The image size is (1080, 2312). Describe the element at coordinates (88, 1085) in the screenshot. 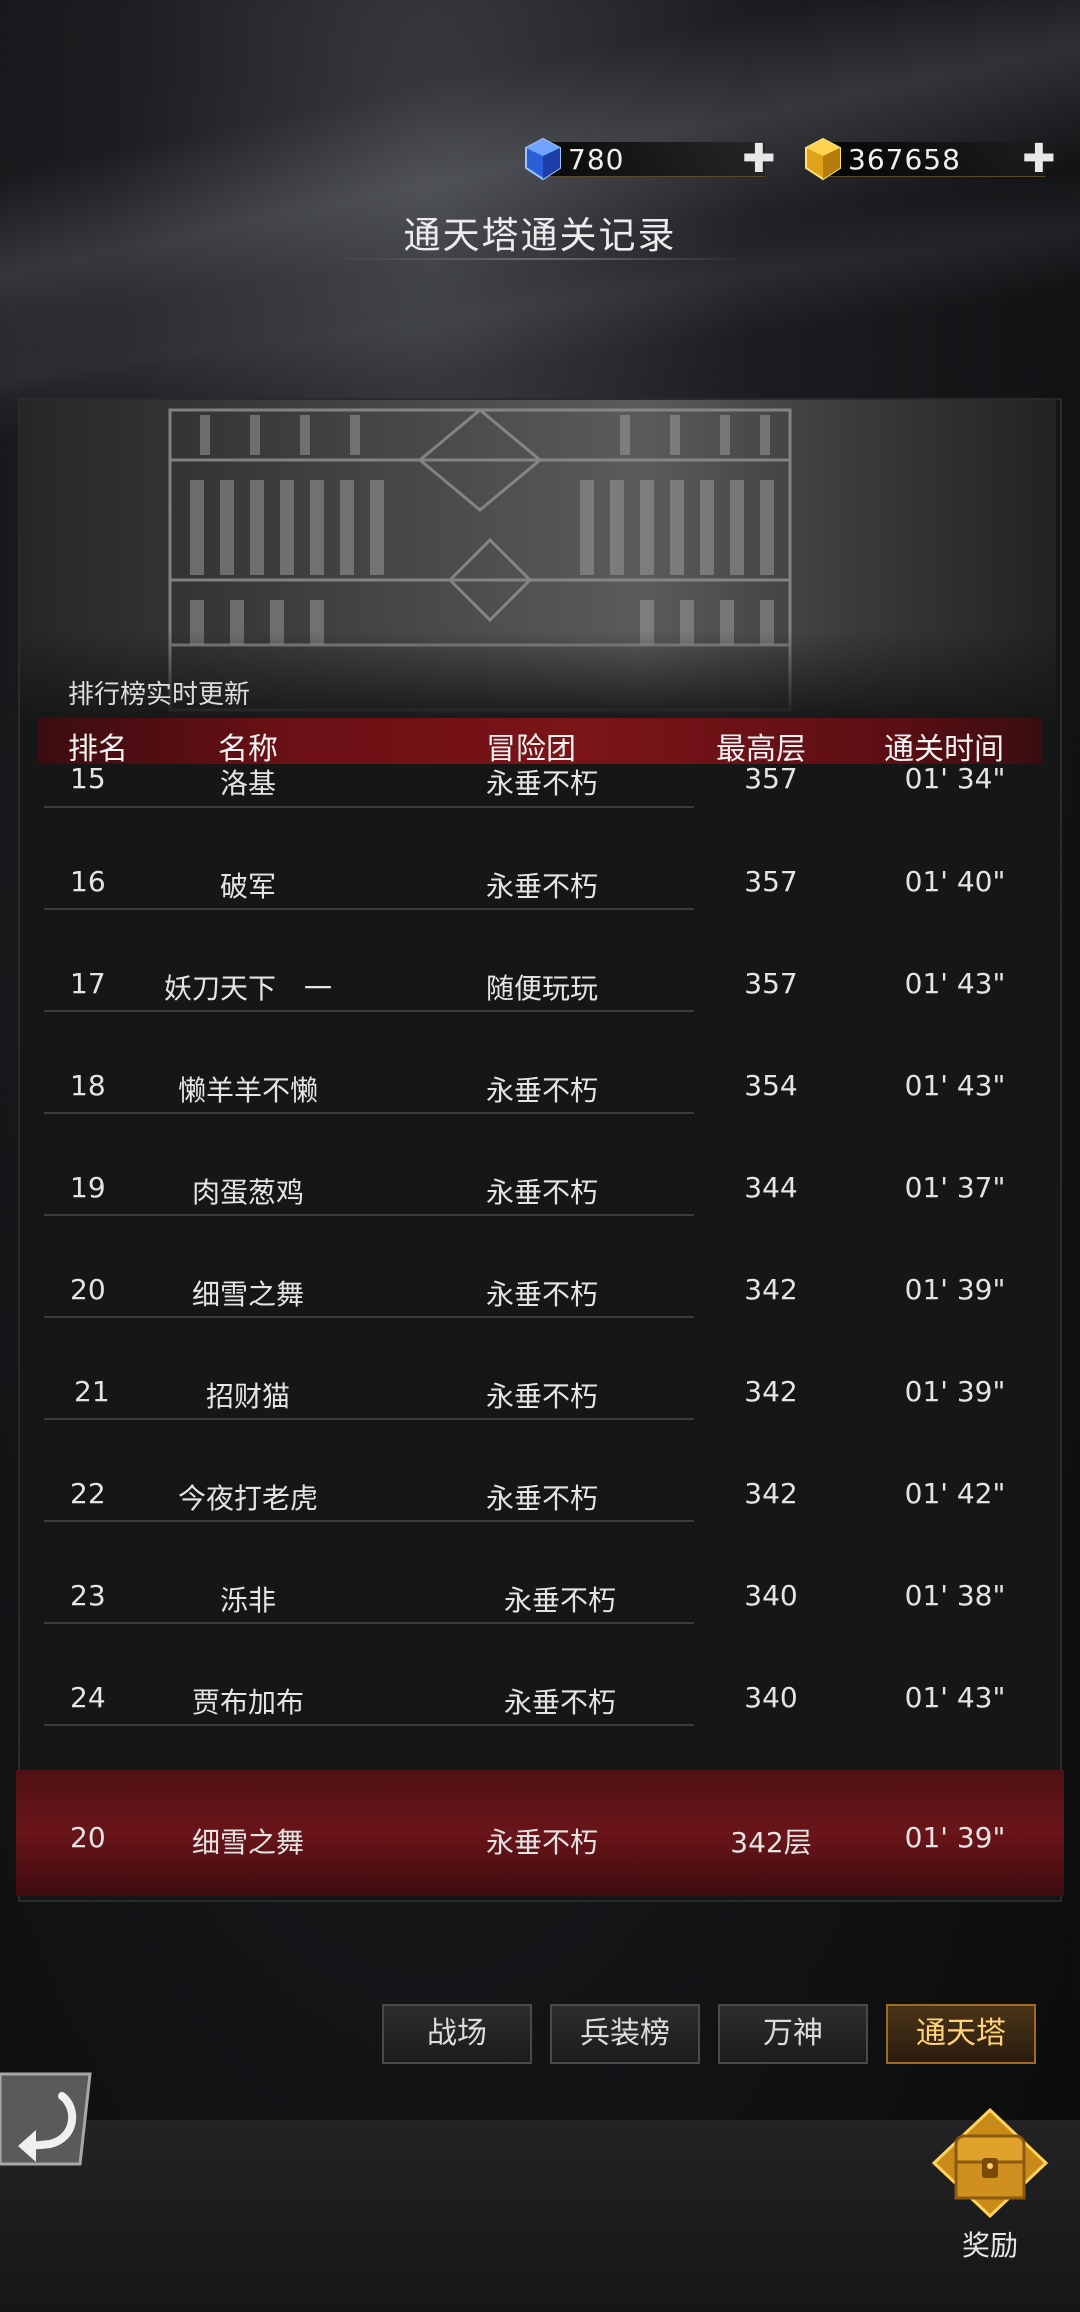

I see `row-rank: 18` at that location.